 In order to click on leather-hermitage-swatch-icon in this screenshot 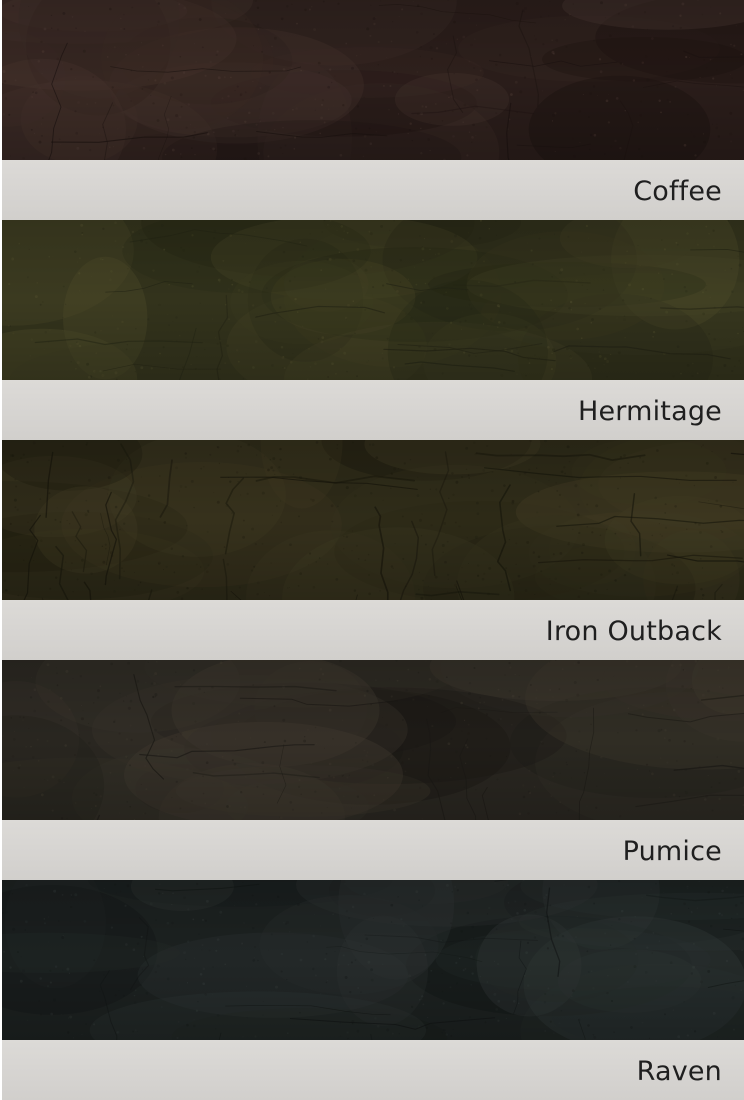, I will do `click(373, 300)`.